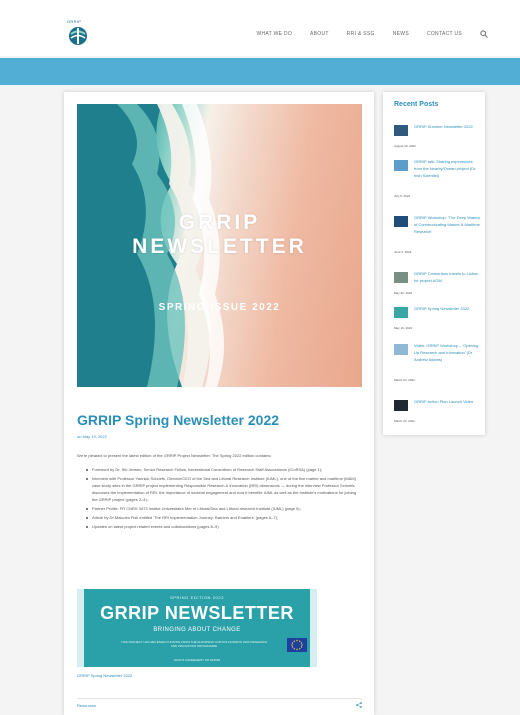  I want to click on hero-title-line2: NEWSLETTER, so click(219, 246).